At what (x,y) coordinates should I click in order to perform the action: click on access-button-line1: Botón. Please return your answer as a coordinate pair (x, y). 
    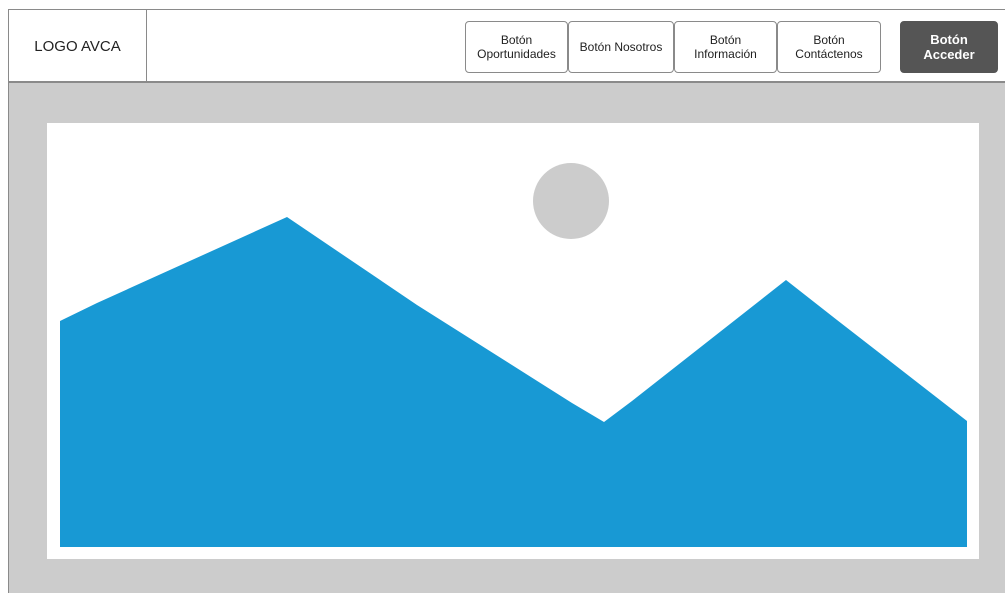
    Looking at the image, I should click on (949, 39).